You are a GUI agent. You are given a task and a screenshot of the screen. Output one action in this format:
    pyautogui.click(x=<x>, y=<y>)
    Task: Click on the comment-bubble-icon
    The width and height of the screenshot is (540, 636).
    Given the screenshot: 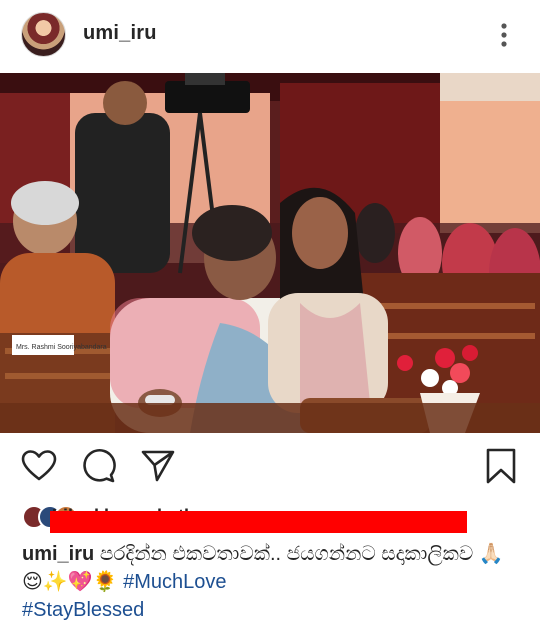 What is the action you would take?
    pyautogui.click(x=98, y=466)
    